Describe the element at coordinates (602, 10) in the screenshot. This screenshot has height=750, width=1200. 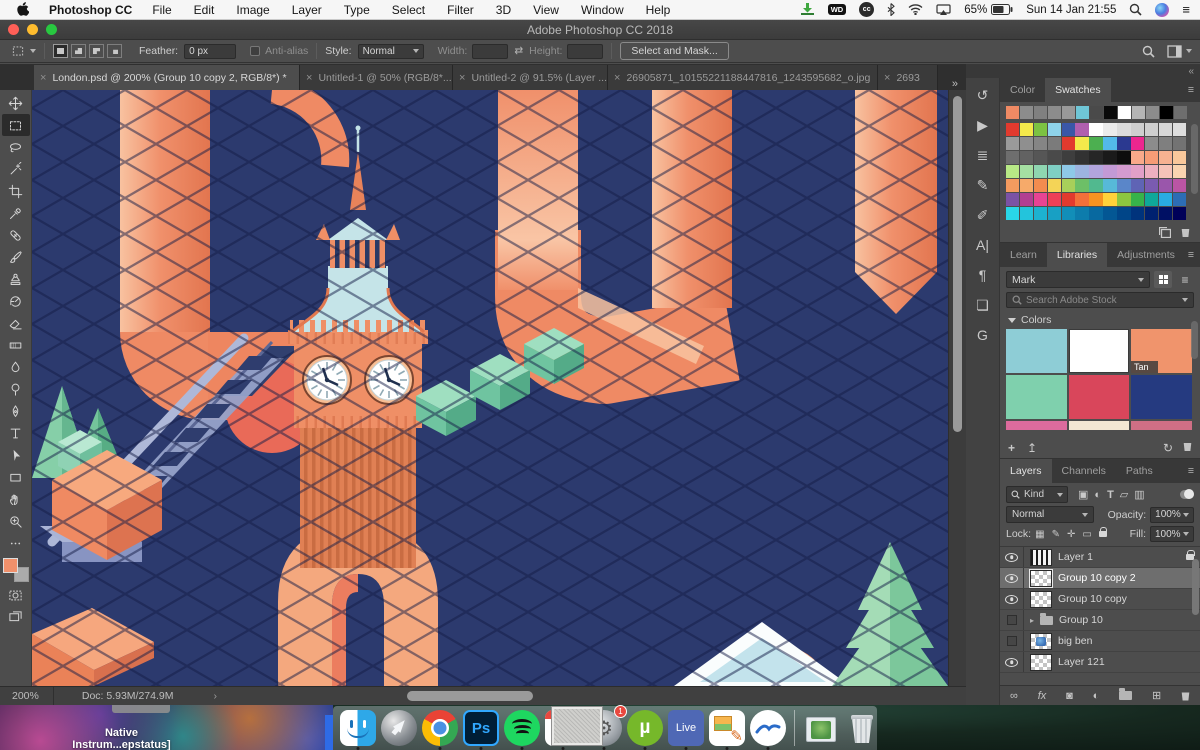
I see `menu-window: Window` at that location.